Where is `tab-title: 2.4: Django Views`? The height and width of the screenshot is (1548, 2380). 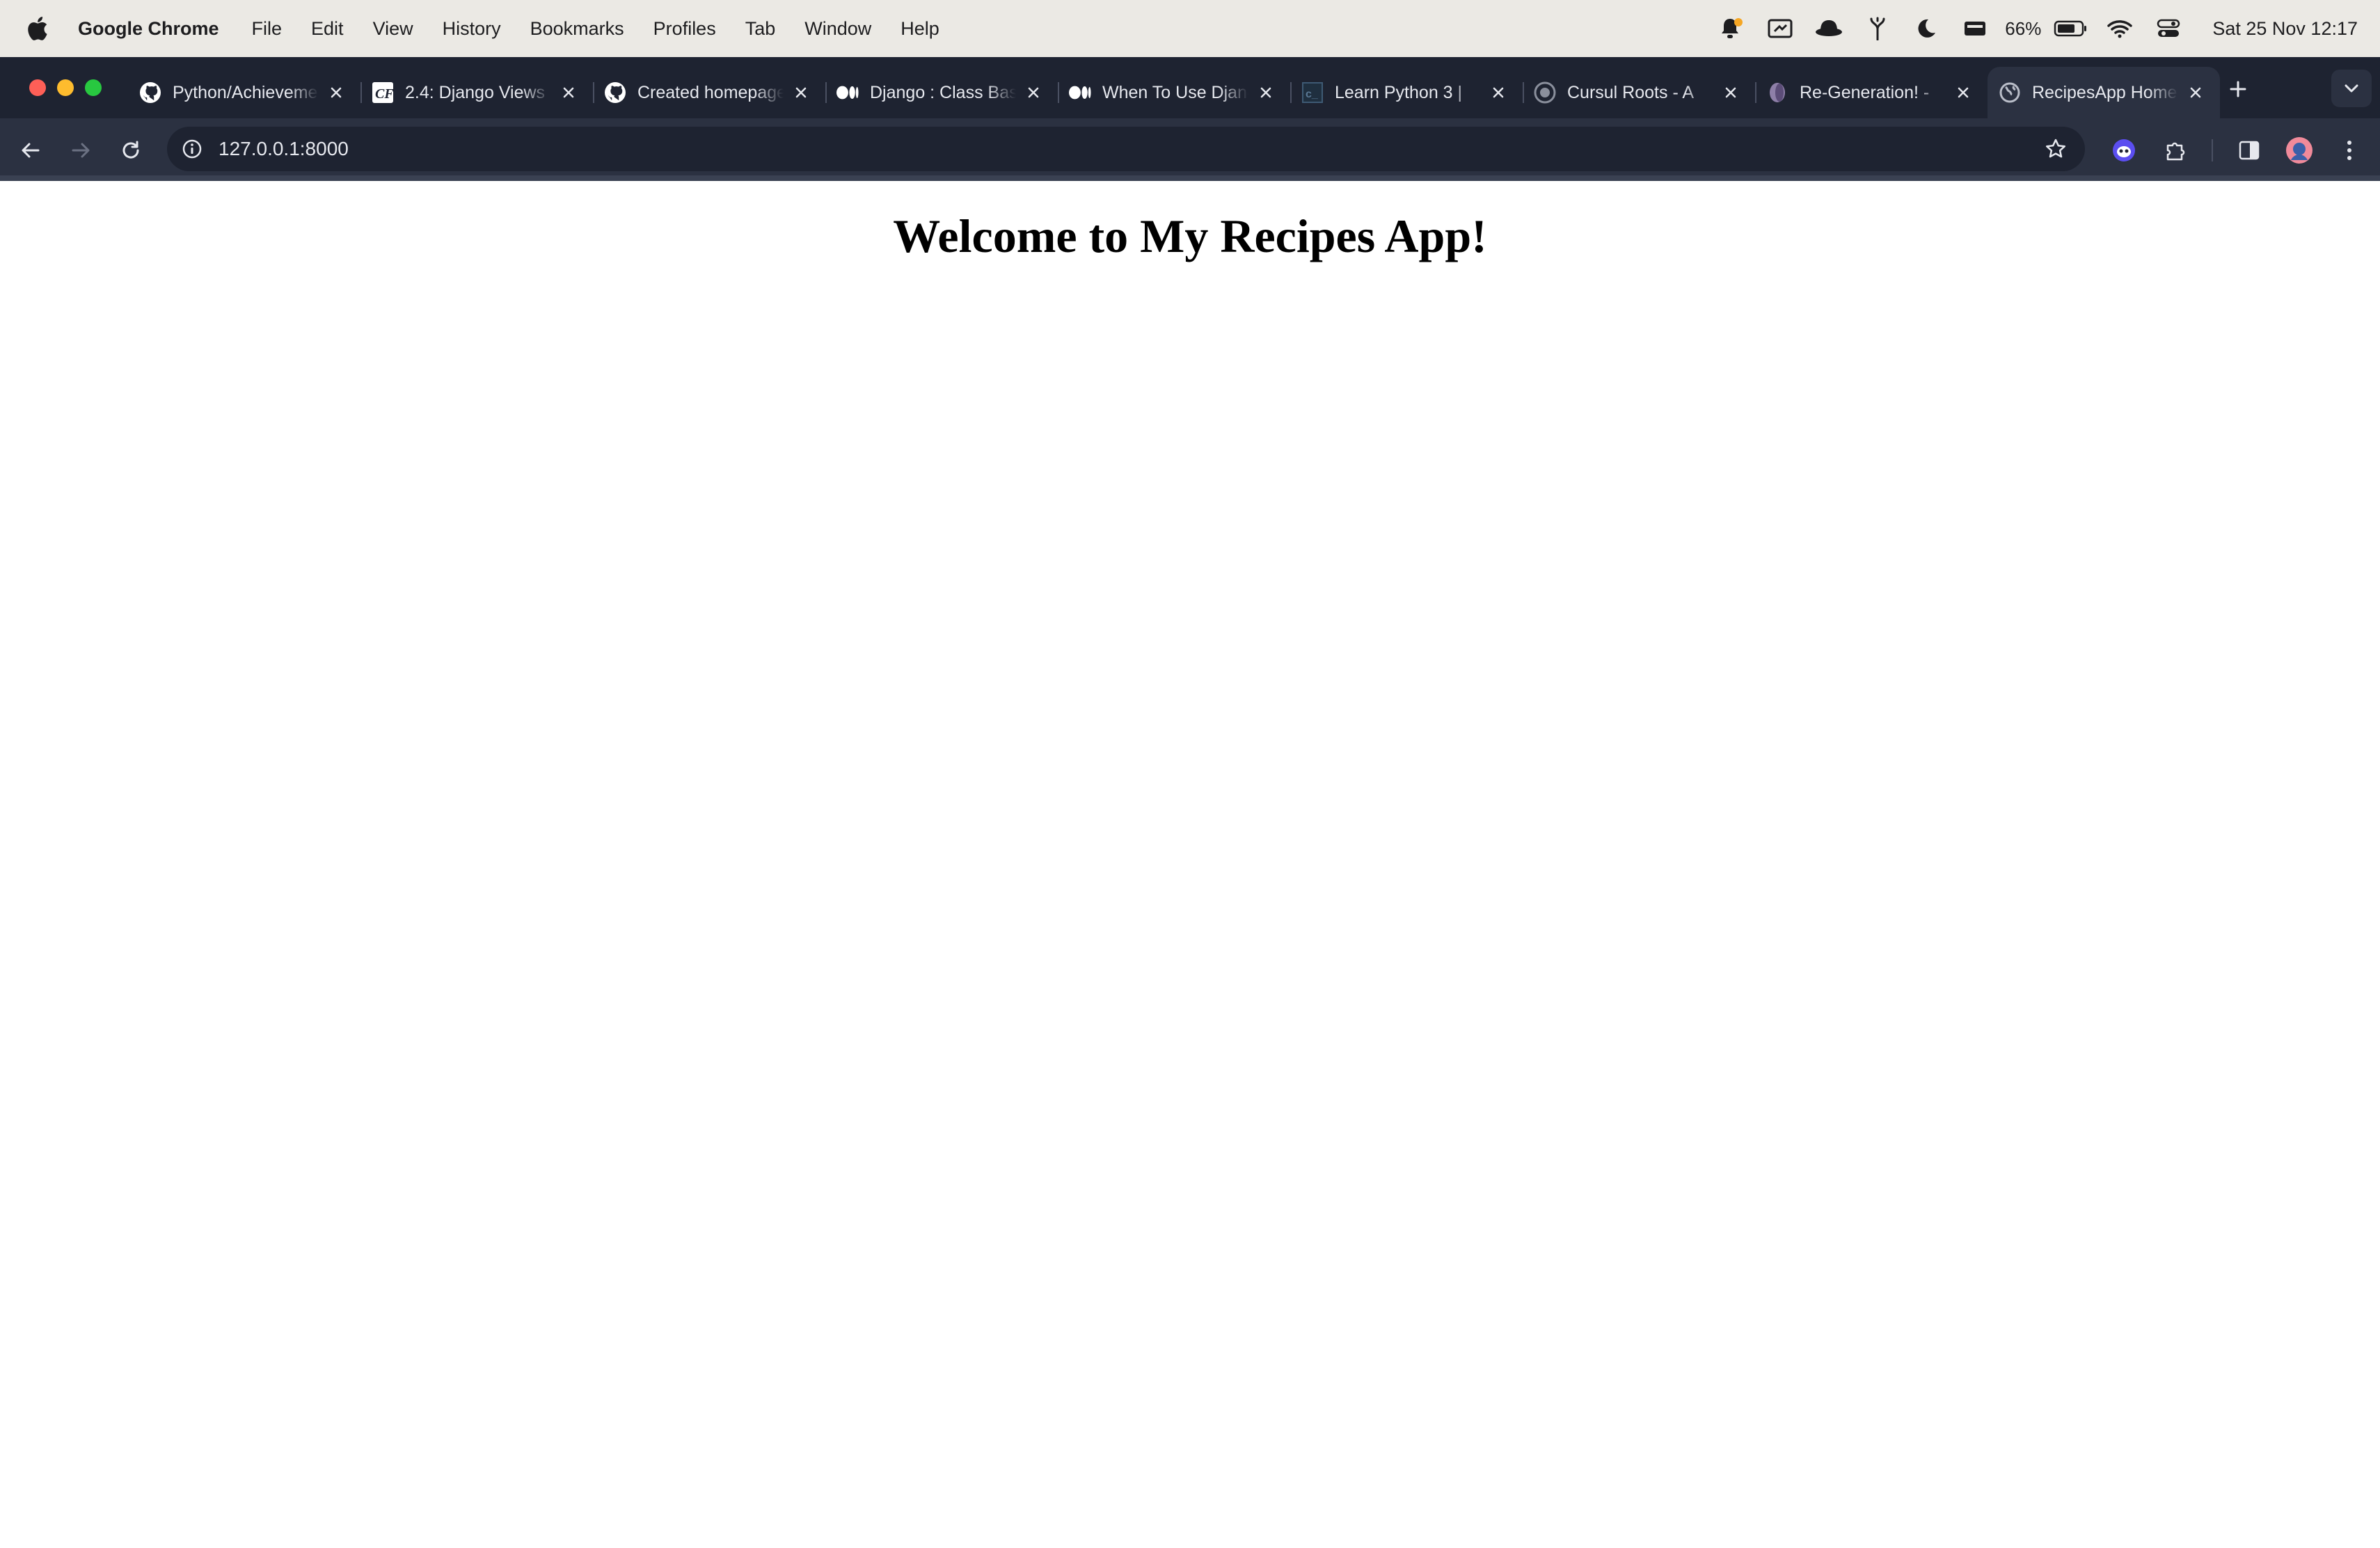 tab-title: 2.4: Django Views is located at coordinates (476, 92).